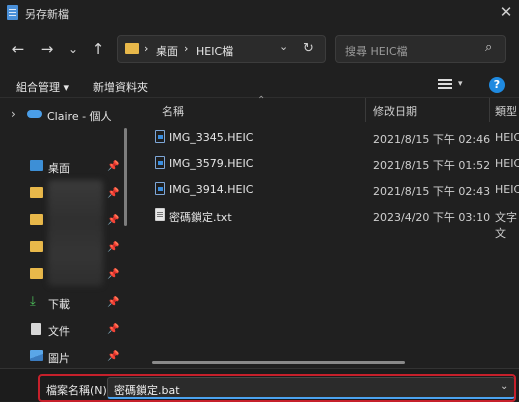 The height and width of the screenshot is (402, 519). Describe the element at coordinates (125, 177) in the screenshot. I see `sidebar-scrollbar` at that location.